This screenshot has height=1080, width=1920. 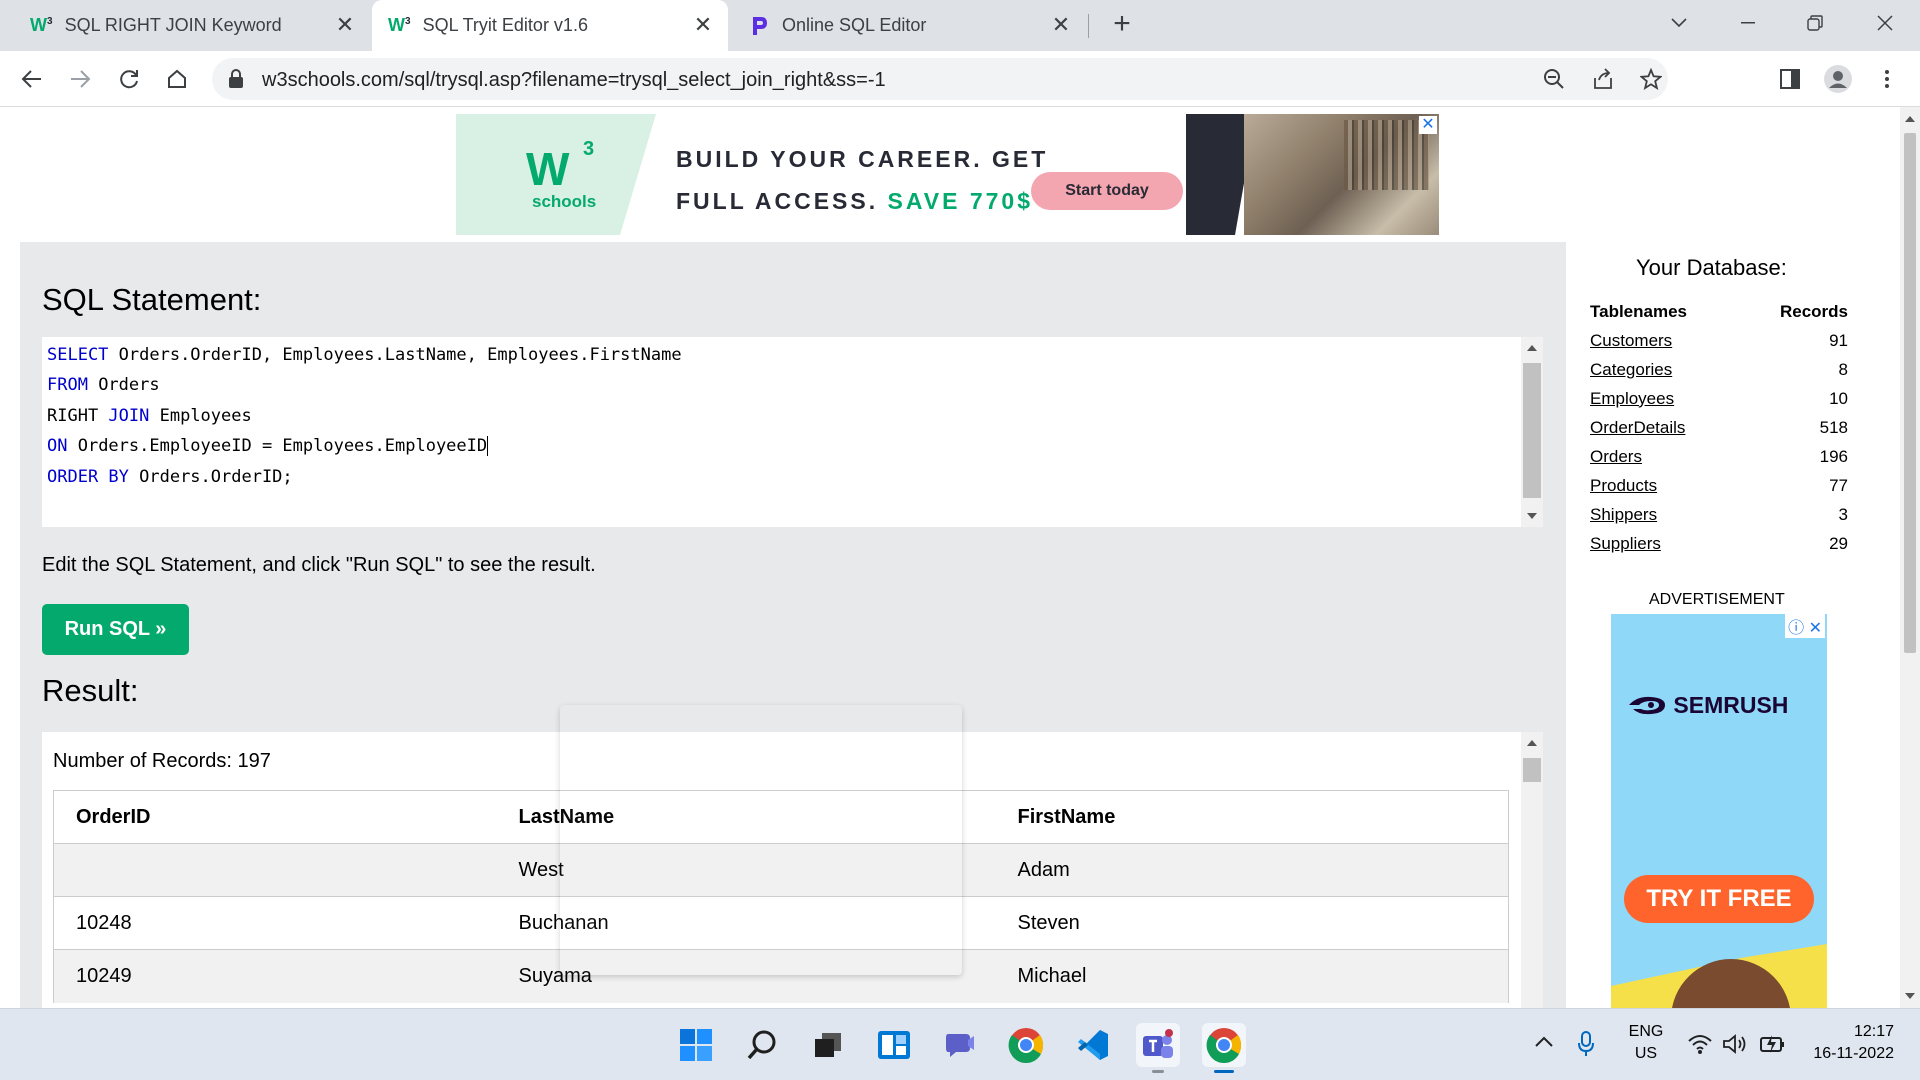 I want to click on result-scrollbar, so click(x=1532, y=870).